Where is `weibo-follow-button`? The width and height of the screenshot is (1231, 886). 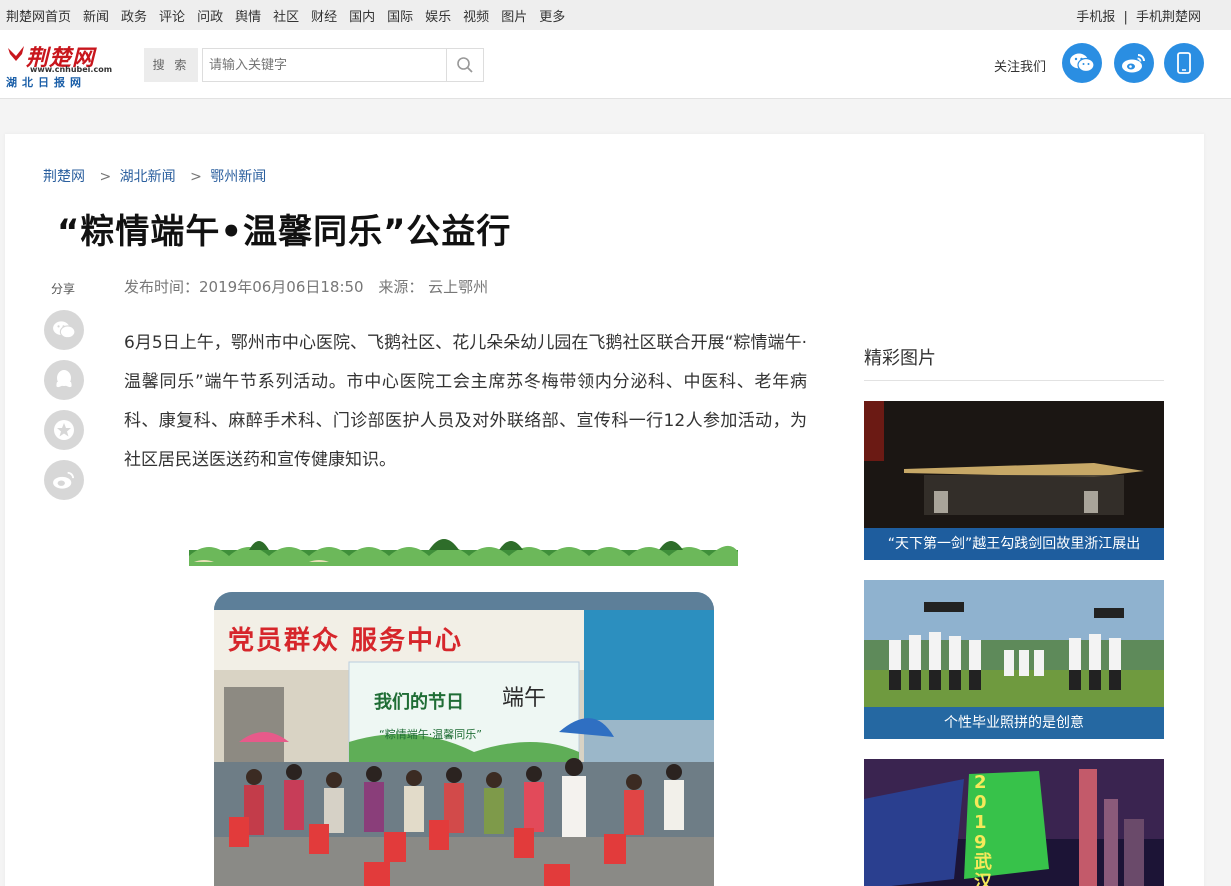
weibo-follow-button is located at coordinates (1134, 63).